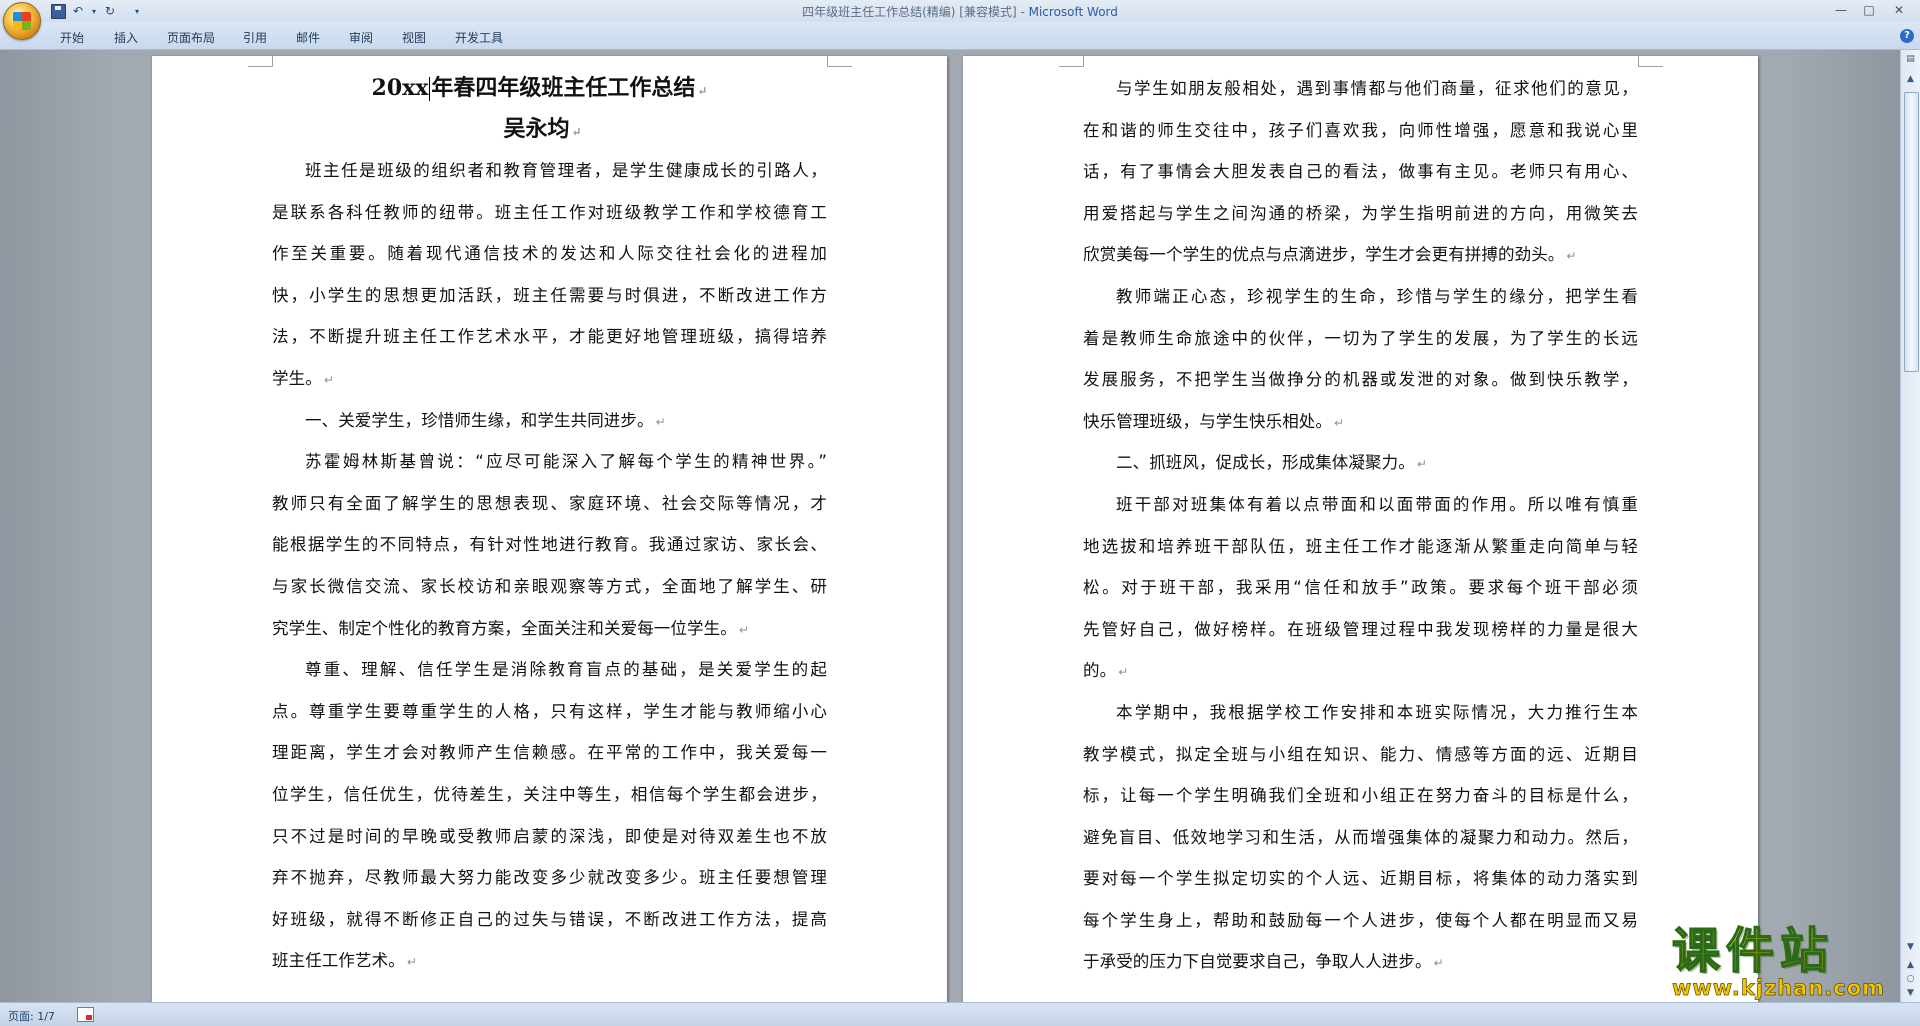 The width and height of the screenshot is (1920, 1026). Describe the element at coordinates (1265, 463) in the screenshot. I see `line-text: 二、抓班风，促成长，形成集体凝聚力。` at that location.